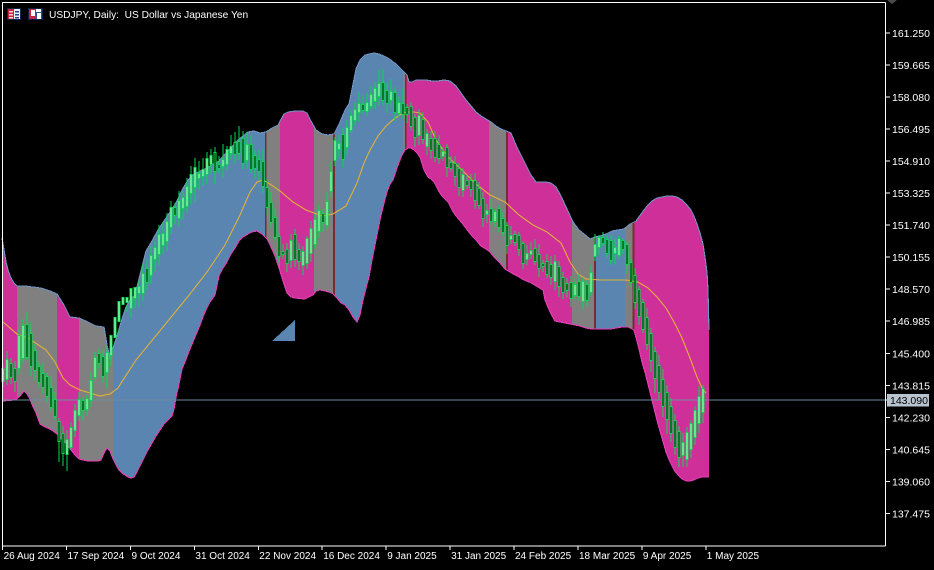 The height and width of the screenshot is (570, 934). I want to click on svg-text: 151.740, so click(911, 226).